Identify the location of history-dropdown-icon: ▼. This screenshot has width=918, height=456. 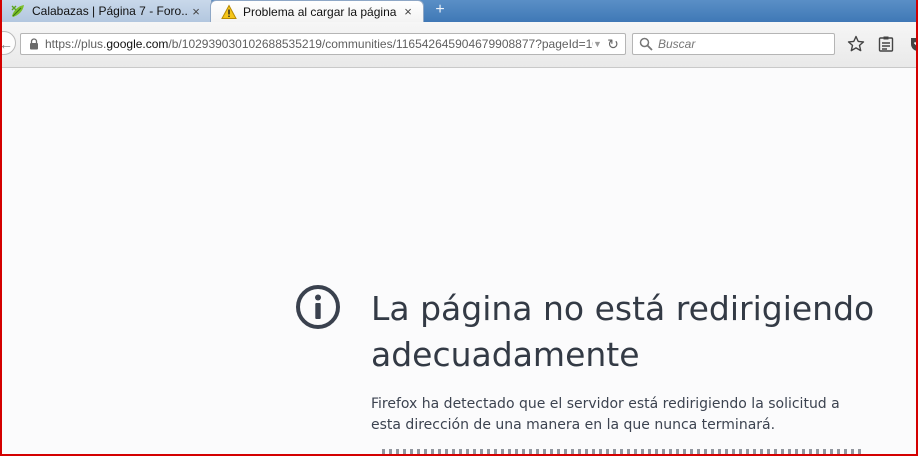
(599, 44).